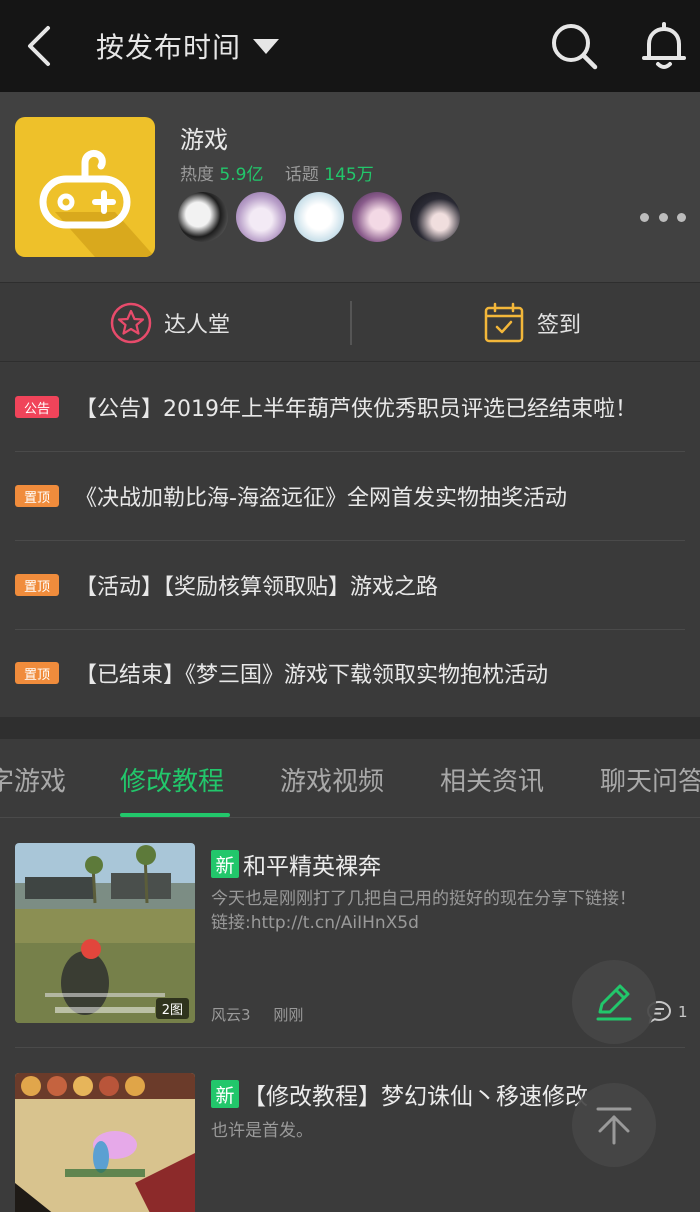 This screenshot has width=700, height=1212. I want to click on compose-post-button, so click(614, 1002).